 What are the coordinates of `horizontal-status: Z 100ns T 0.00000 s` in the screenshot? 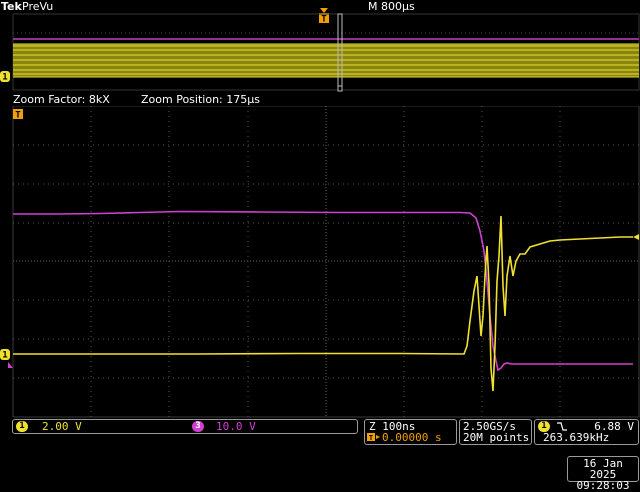 It's located at (410, 432).